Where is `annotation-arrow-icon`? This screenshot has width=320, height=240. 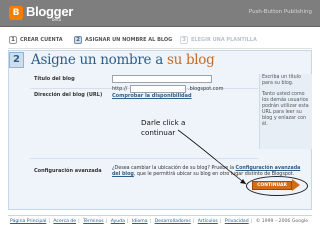 annotation-arrow-icon is located at coordinates (212, 157).